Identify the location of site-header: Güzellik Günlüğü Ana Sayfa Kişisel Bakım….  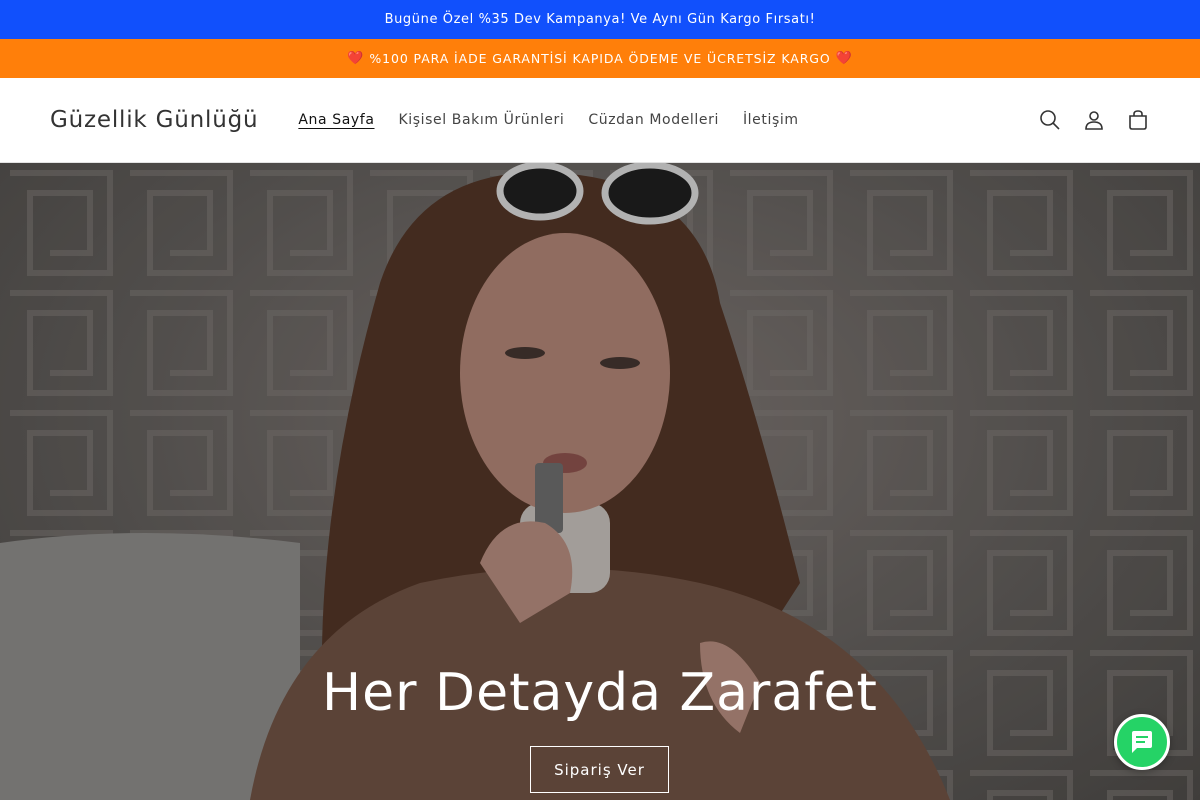
(600, 120).